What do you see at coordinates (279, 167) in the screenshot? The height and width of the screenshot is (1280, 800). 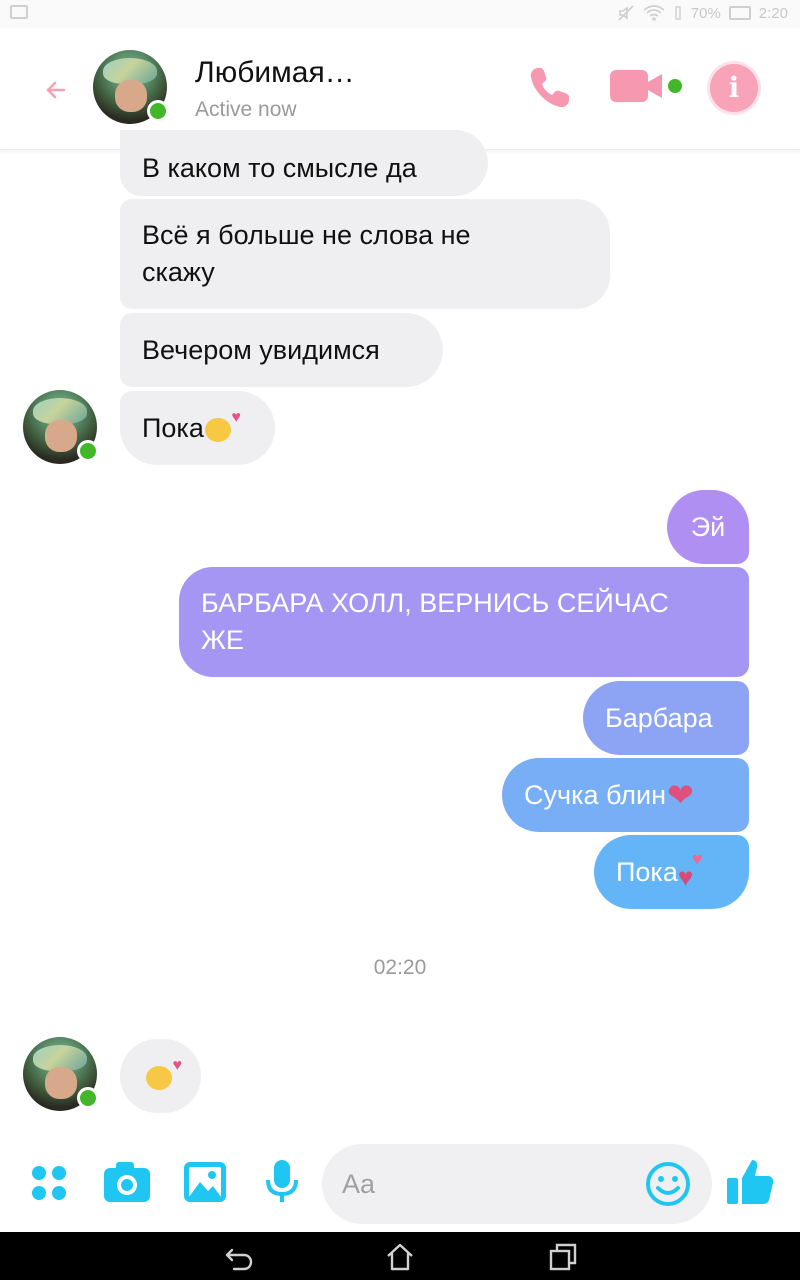 I see `message-text: В каком то смысле да` at bounding box center [279, 167].